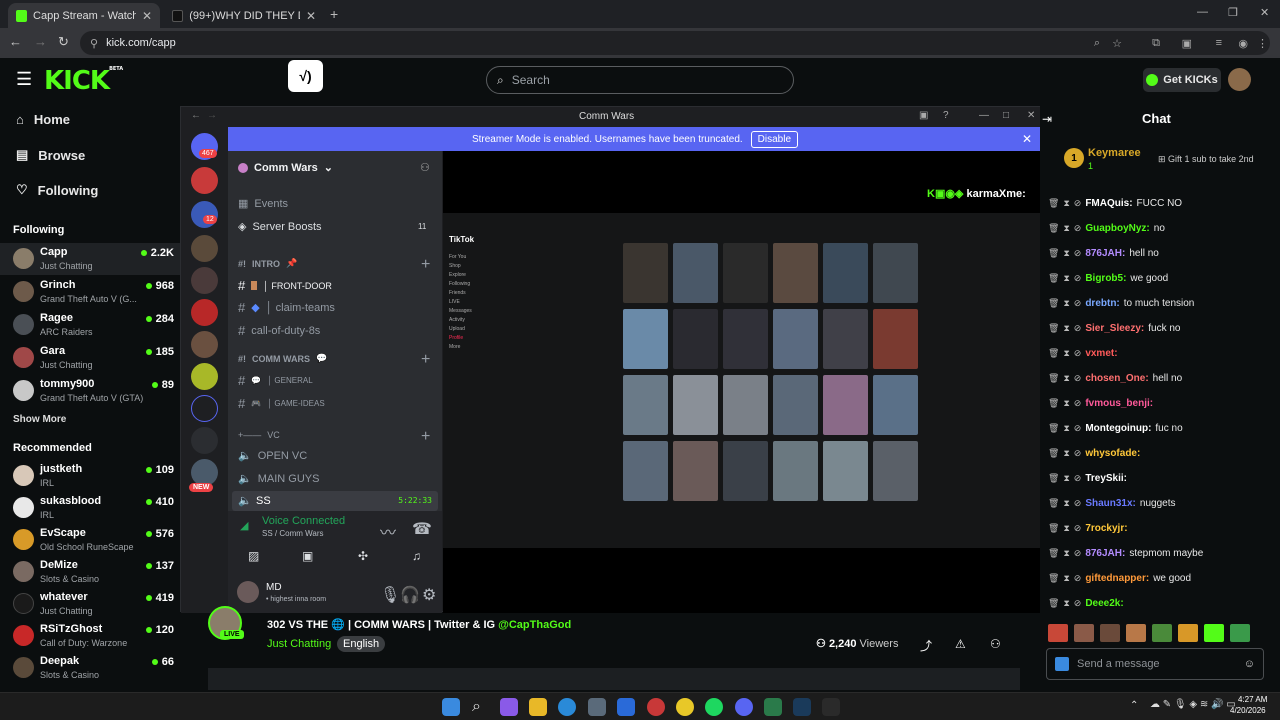  I want to click on close-window-icon: ✕, so click(1264, 12).